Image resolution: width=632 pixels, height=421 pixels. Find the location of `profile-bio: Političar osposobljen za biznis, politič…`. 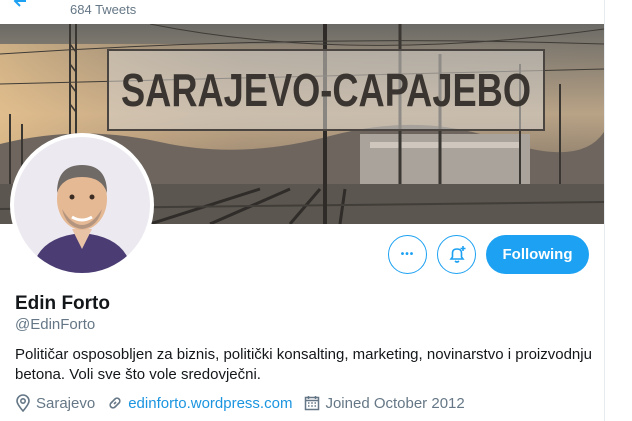

profile-bio: Političar osposobljen za biznis, politič… is located at coordinates (303, 364).